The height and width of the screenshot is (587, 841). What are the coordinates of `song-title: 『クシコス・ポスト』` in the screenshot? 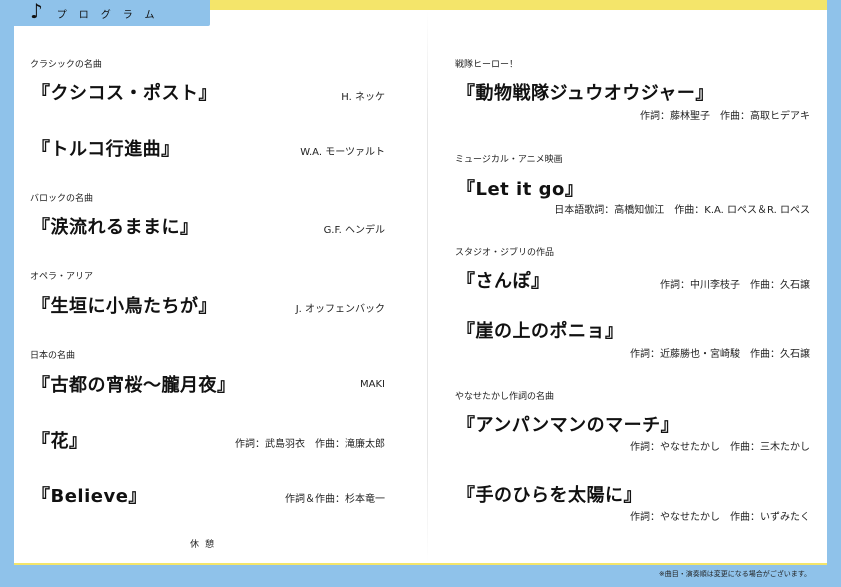 It's located at (124, 93).